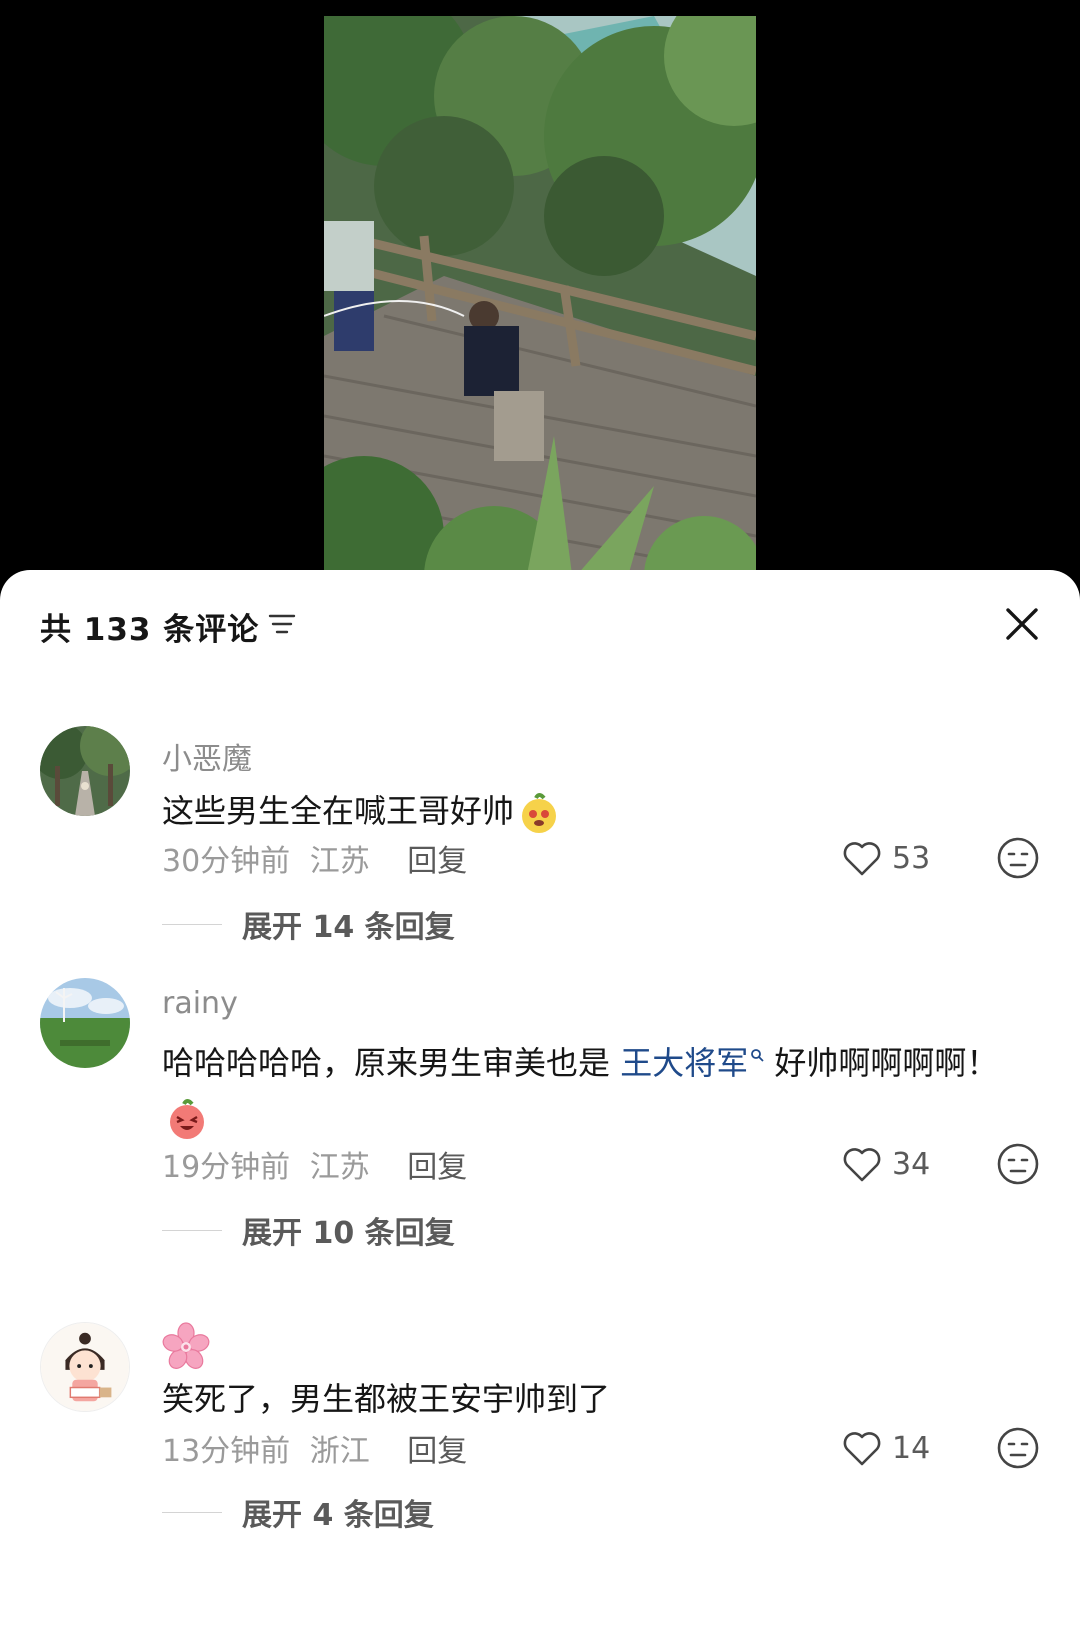 The width and height of the screenshot is (1080, 1637). What do you see at coordinates (226, 861) in the screenshot?
I see `comment-time: 30分钟前` at bounding box center [226, 861].